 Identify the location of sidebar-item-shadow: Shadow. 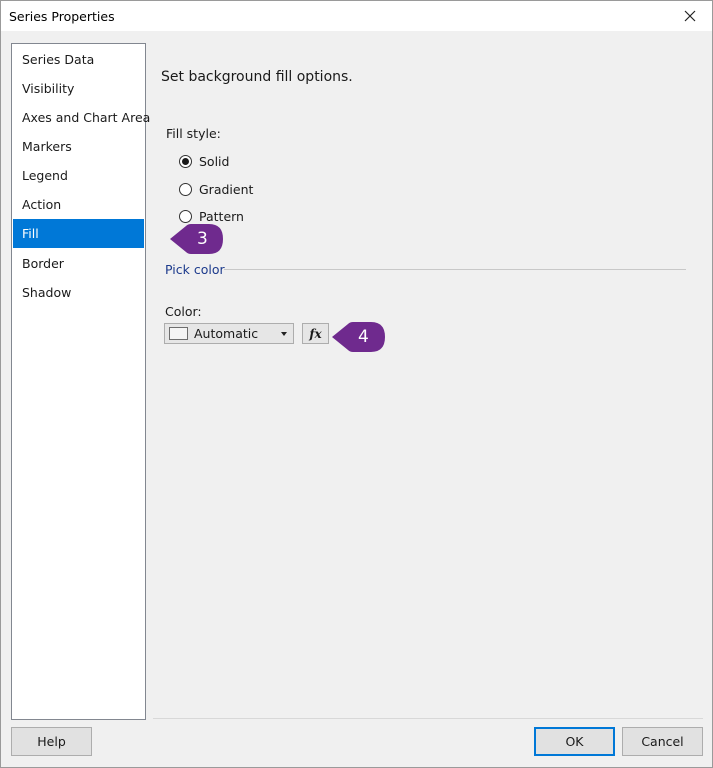
(78, 292).